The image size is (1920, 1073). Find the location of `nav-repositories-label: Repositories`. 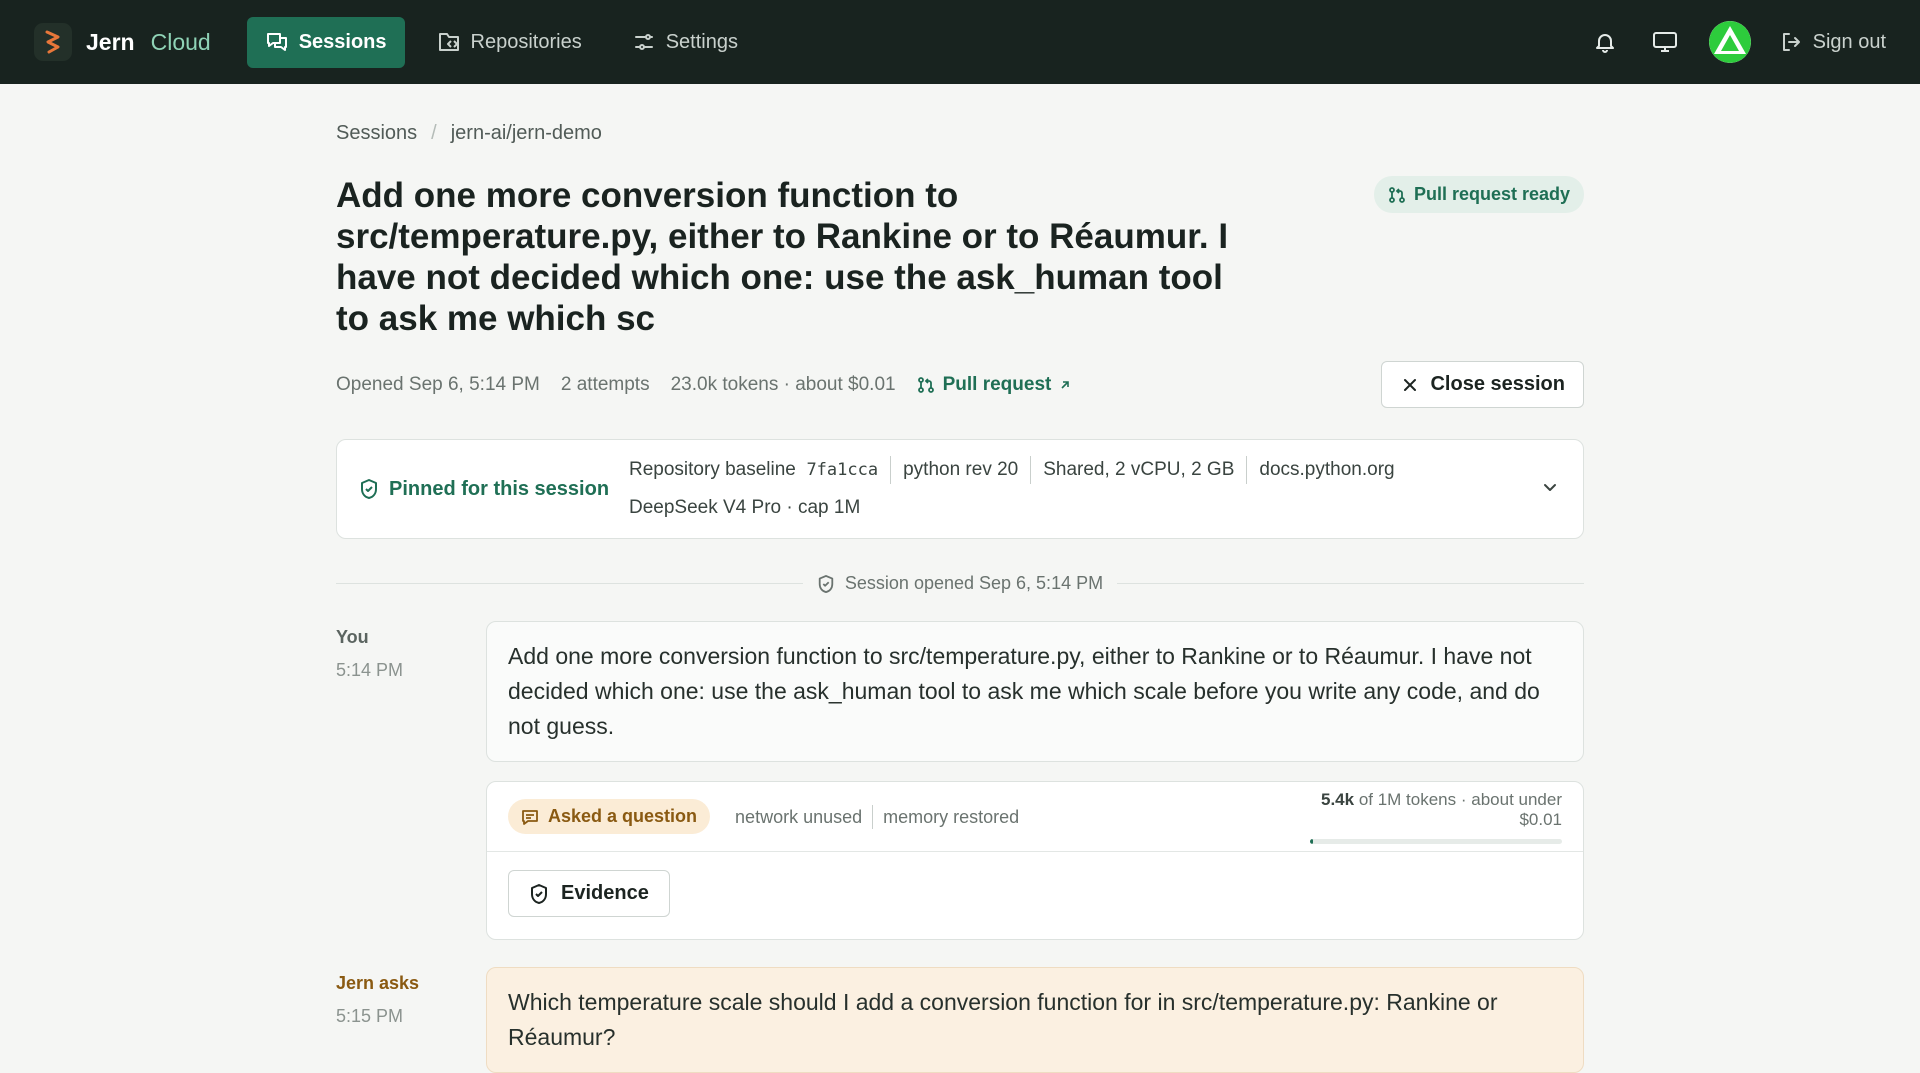

nav-repositories-label: Repositories is located at coordinates (526, 41).